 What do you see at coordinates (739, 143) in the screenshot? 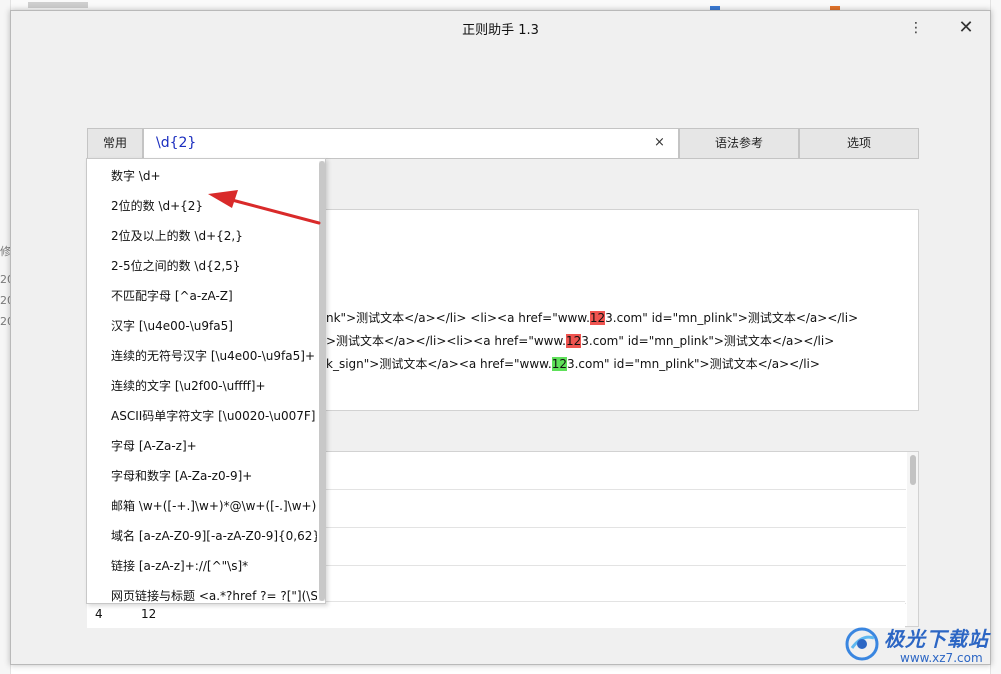
I see `syntax-reference-button: 语法参考` at bounding box center [739, 143].